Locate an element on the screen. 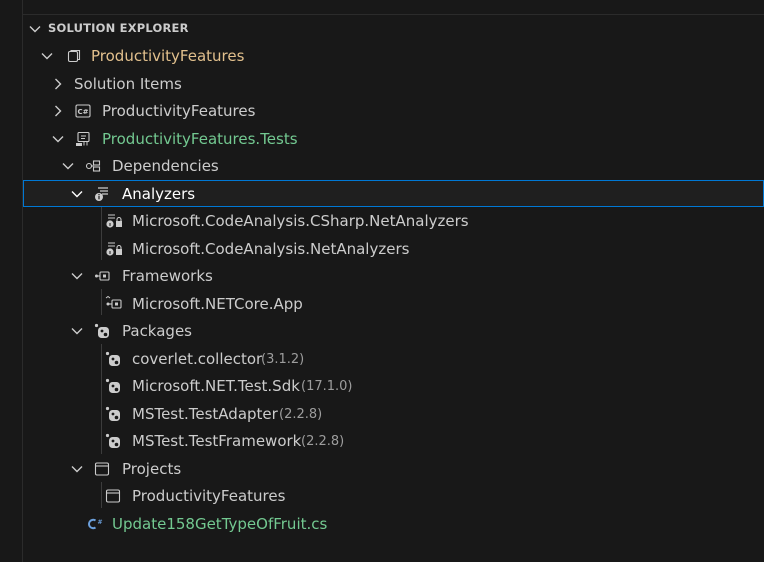  tree-item-label: ProductivityFeatures.Tests is located at coordinates (200, 139).